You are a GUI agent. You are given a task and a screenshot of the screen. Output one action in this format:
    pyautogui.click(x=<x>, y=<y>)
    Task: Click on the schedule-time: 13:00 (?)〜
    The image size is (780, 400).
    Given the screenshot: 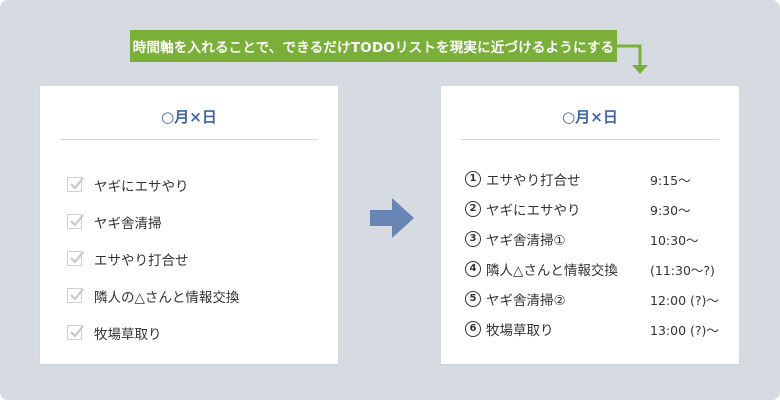 What is the action you would take?
    pyautogui.click(x=684, y=330)
    